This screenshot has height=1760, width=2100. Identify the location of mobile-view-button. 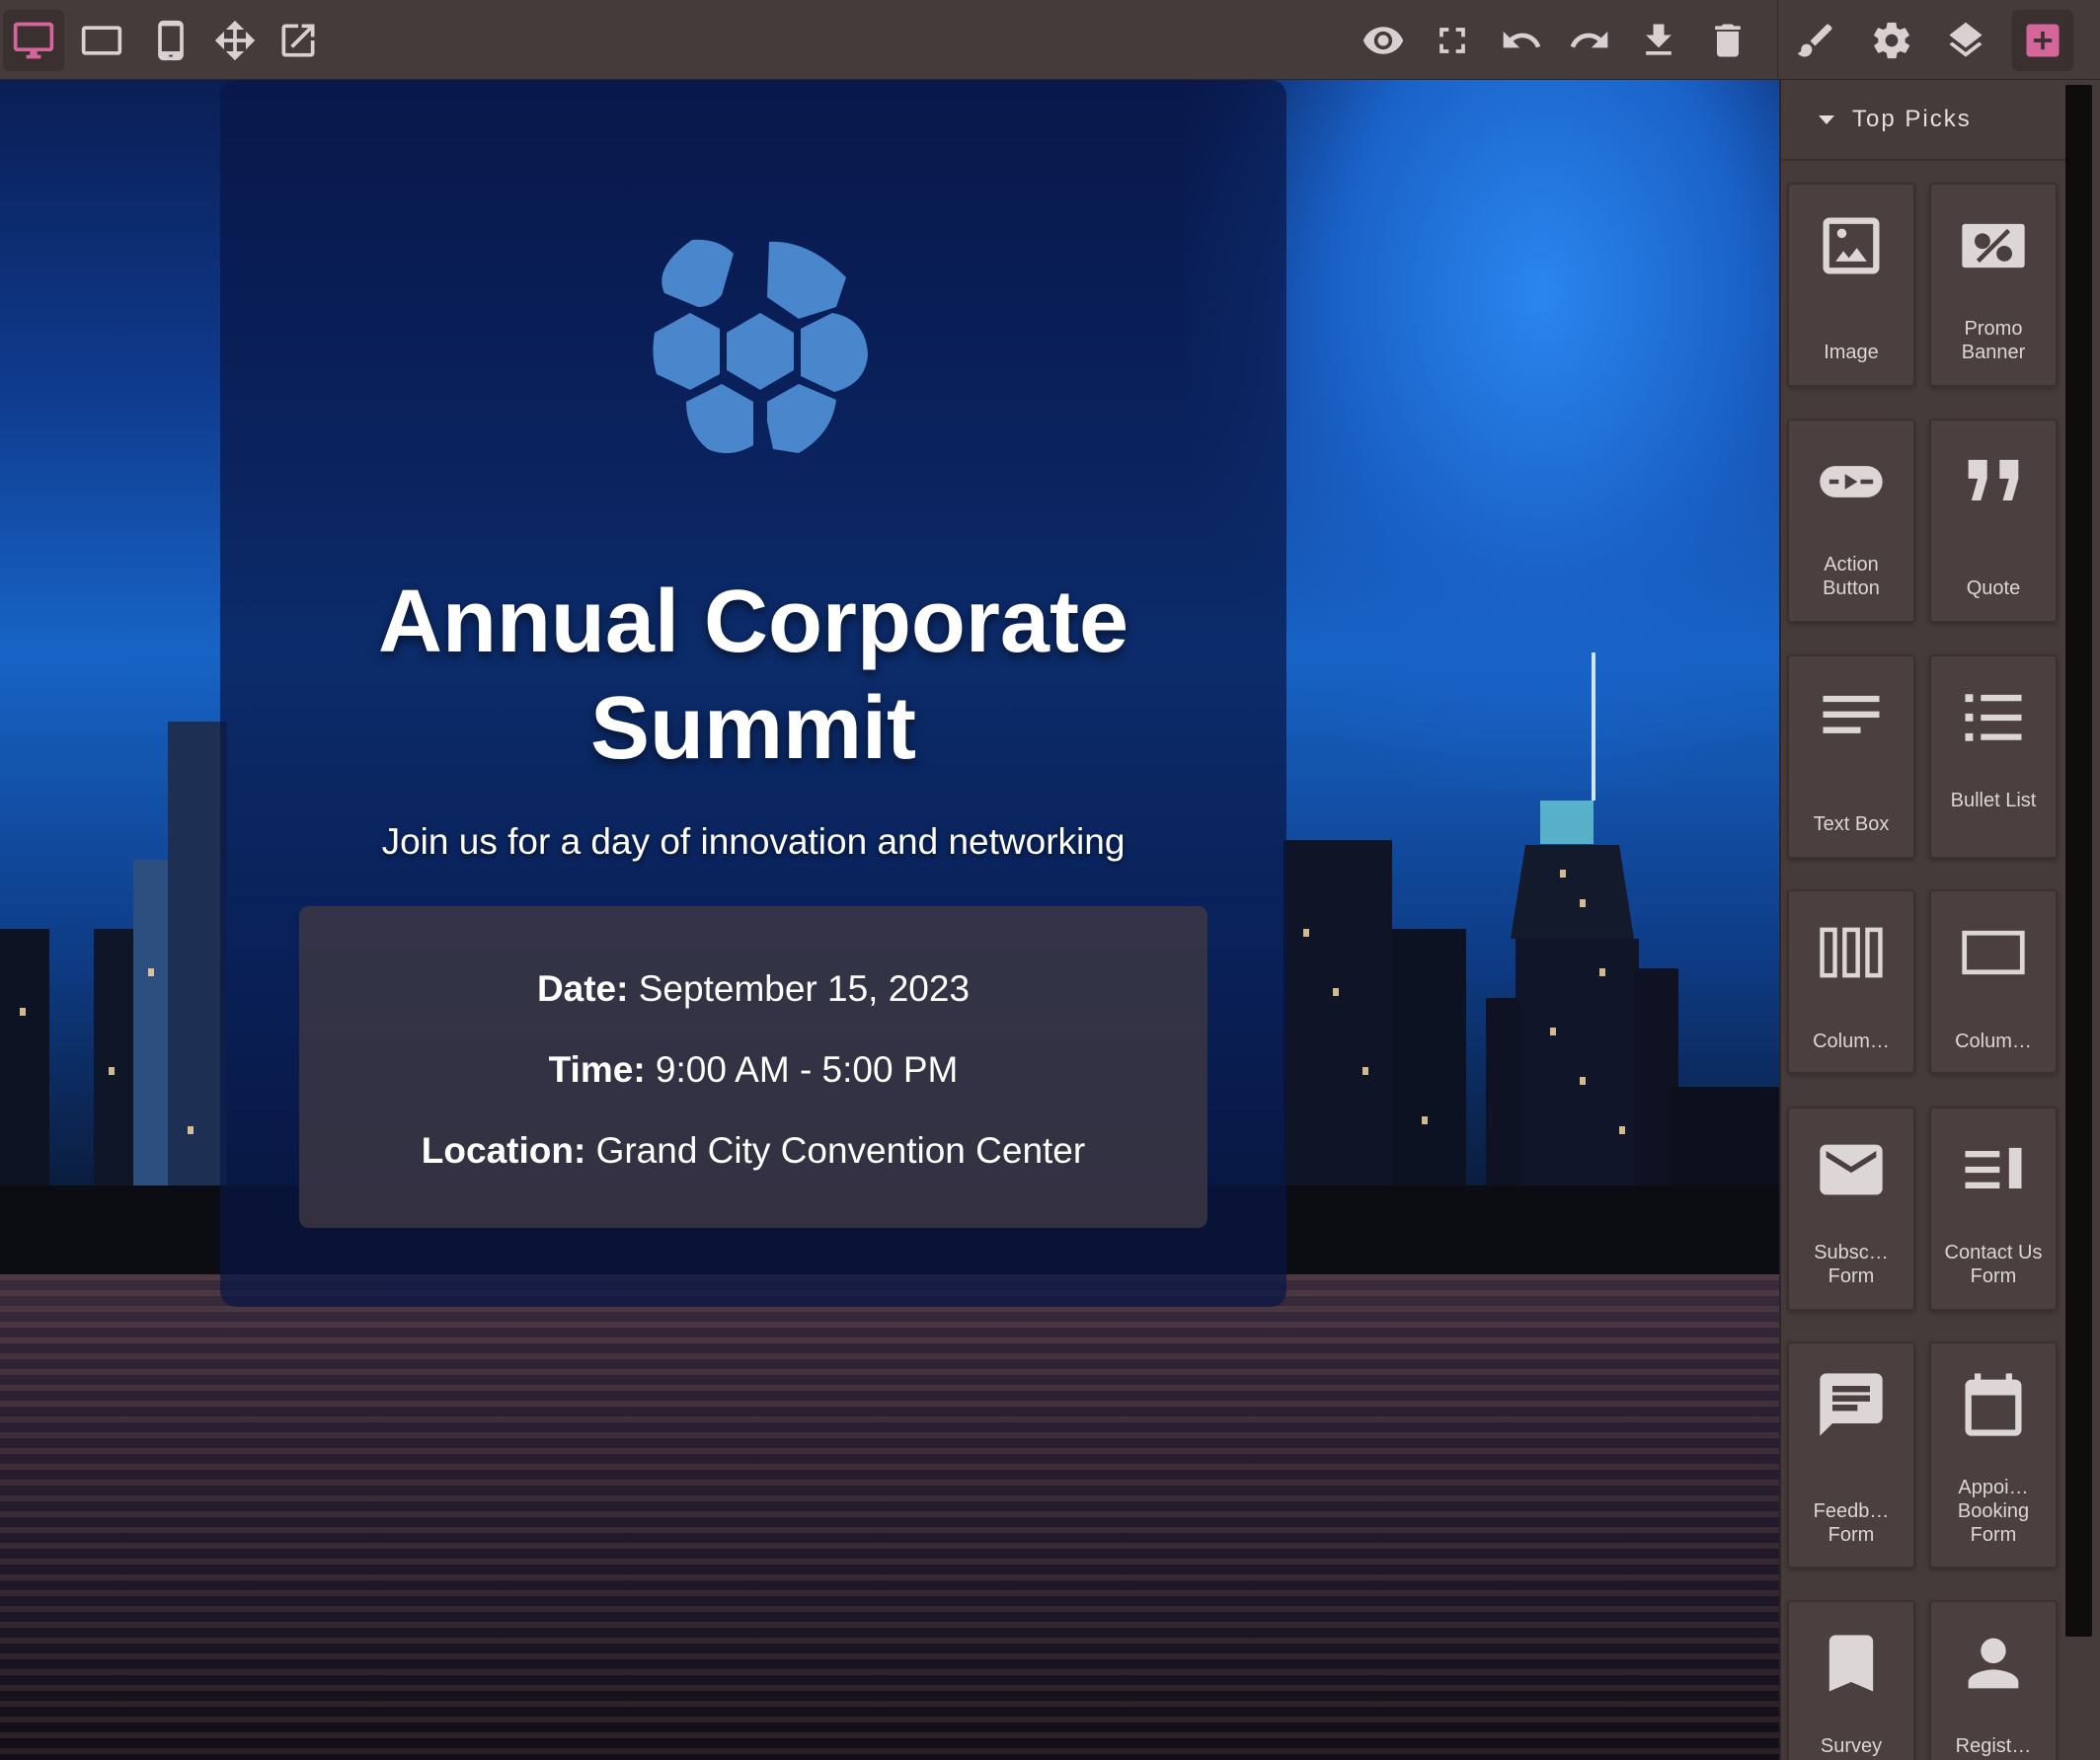
(171, 40).